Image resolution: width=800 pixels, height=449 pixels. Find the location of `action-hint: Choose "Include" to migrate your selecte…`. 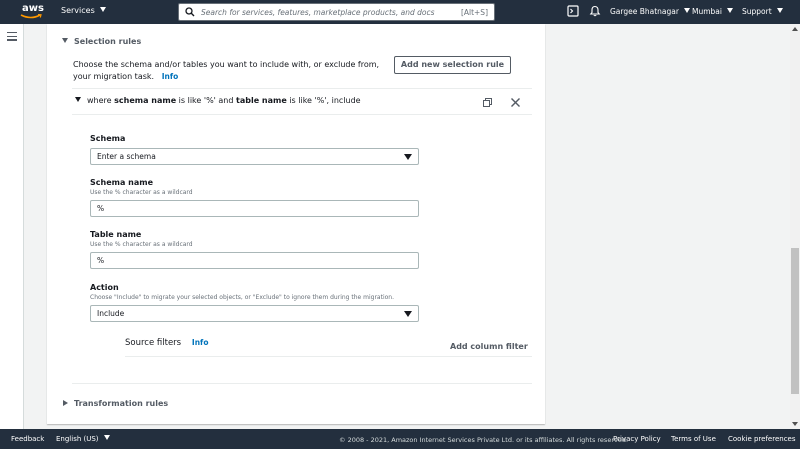

action-hint: Choose "Include" to migrate your selecte… is located at coordinates (242, 297).